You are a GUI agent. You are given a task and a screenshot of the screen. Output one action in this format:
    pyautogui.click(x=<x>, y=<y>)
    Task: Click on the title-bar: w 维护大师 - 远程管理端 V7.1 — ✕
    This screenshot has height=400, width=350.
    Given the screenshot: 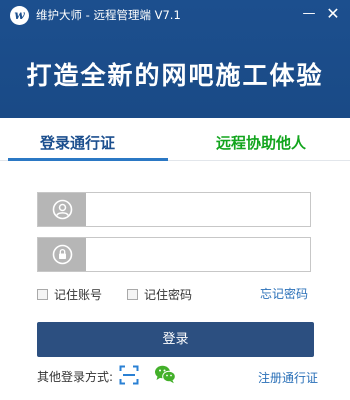 What is the action you would take?
    pyautogui.click(x=175, y=15)
    